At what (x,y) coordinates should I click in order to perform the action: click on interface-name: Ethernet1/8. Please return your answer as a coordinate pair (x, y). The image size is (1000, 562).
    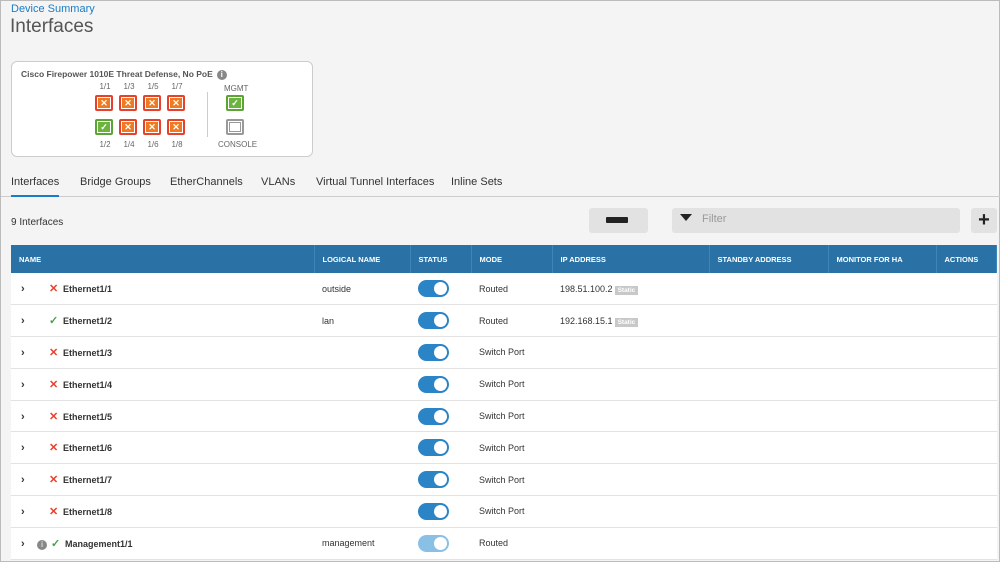
    Looking at the image, I should click on (87, 512).